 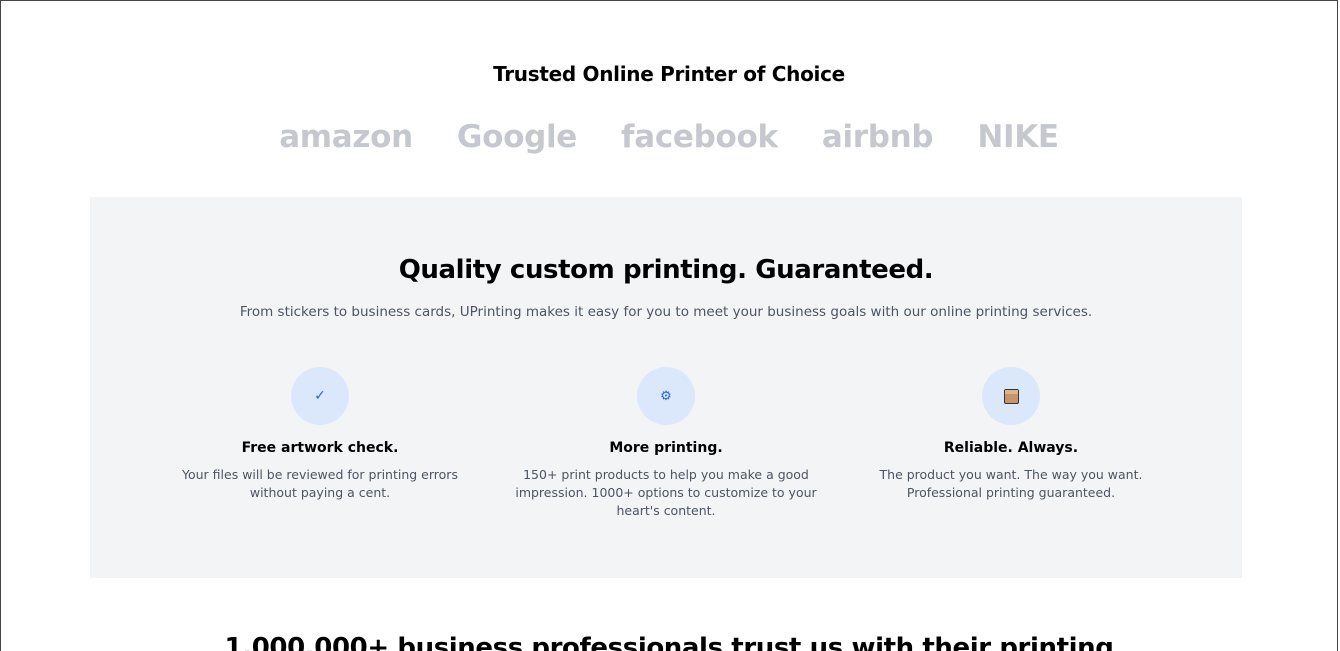 What do you see at coordinates (666, 396) in the screenshot?
I see `gear-icon: ⚙` at bounding box center [666, 396].